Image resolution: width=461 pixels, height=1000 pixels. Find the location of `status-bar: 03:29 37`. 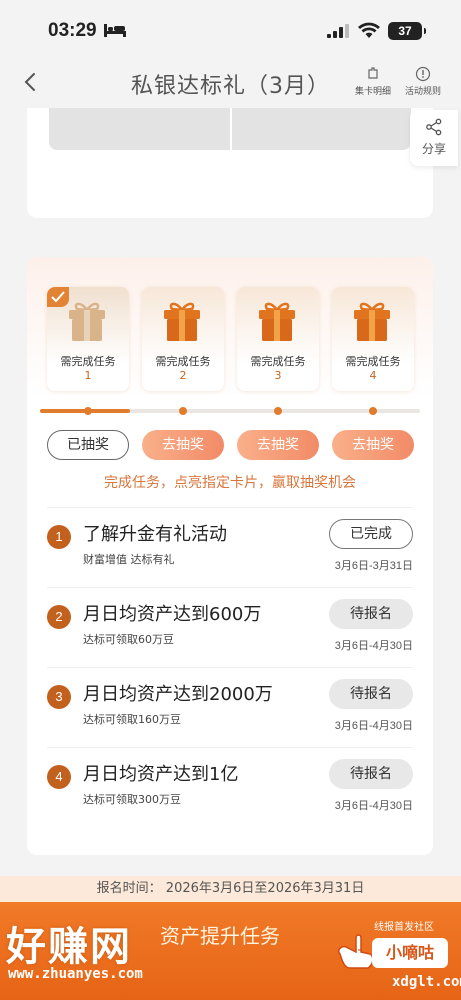

status-bar: 03:29 37 is located at coordinates (230, 29).